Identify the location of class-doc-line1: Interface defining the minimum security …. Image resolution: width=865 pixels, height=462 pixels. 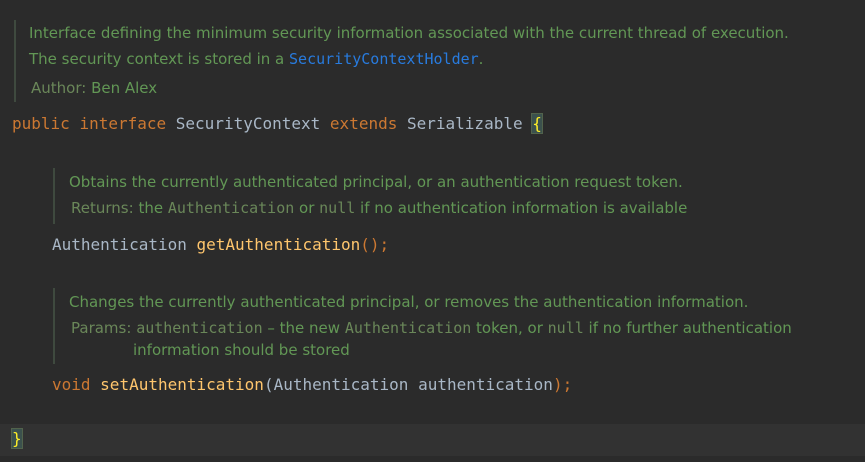
(409, 33).